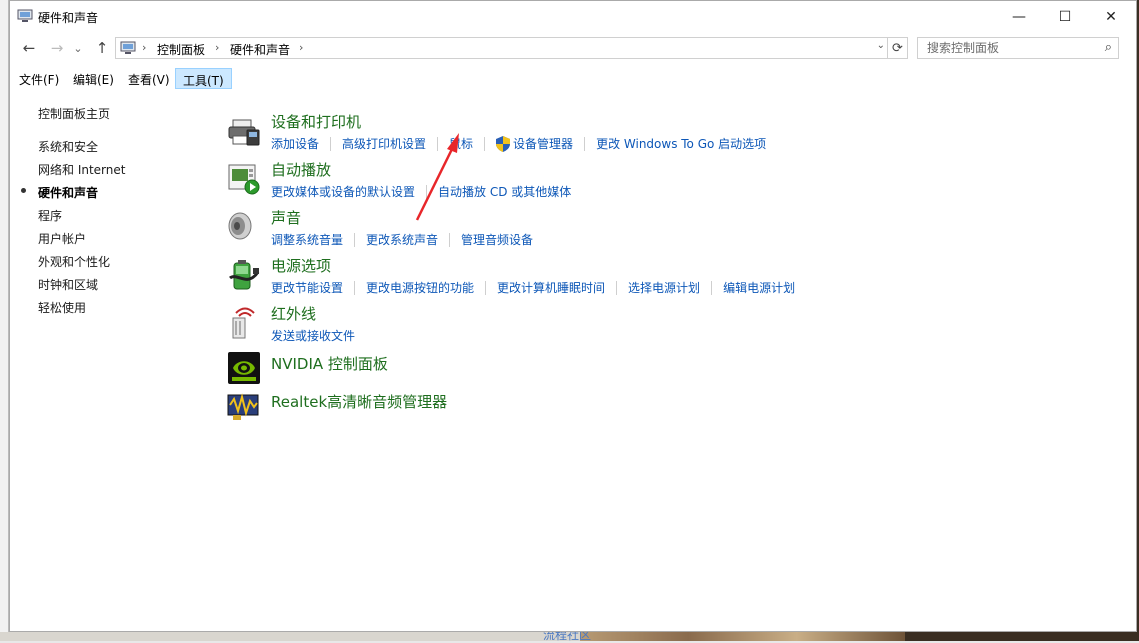 The height and width of the screenshot is (643, 1139). Describe the element at coordinates (664, 287) in the screenshot. I see `link-choose-power-plan: 选择电源计划` at that location.